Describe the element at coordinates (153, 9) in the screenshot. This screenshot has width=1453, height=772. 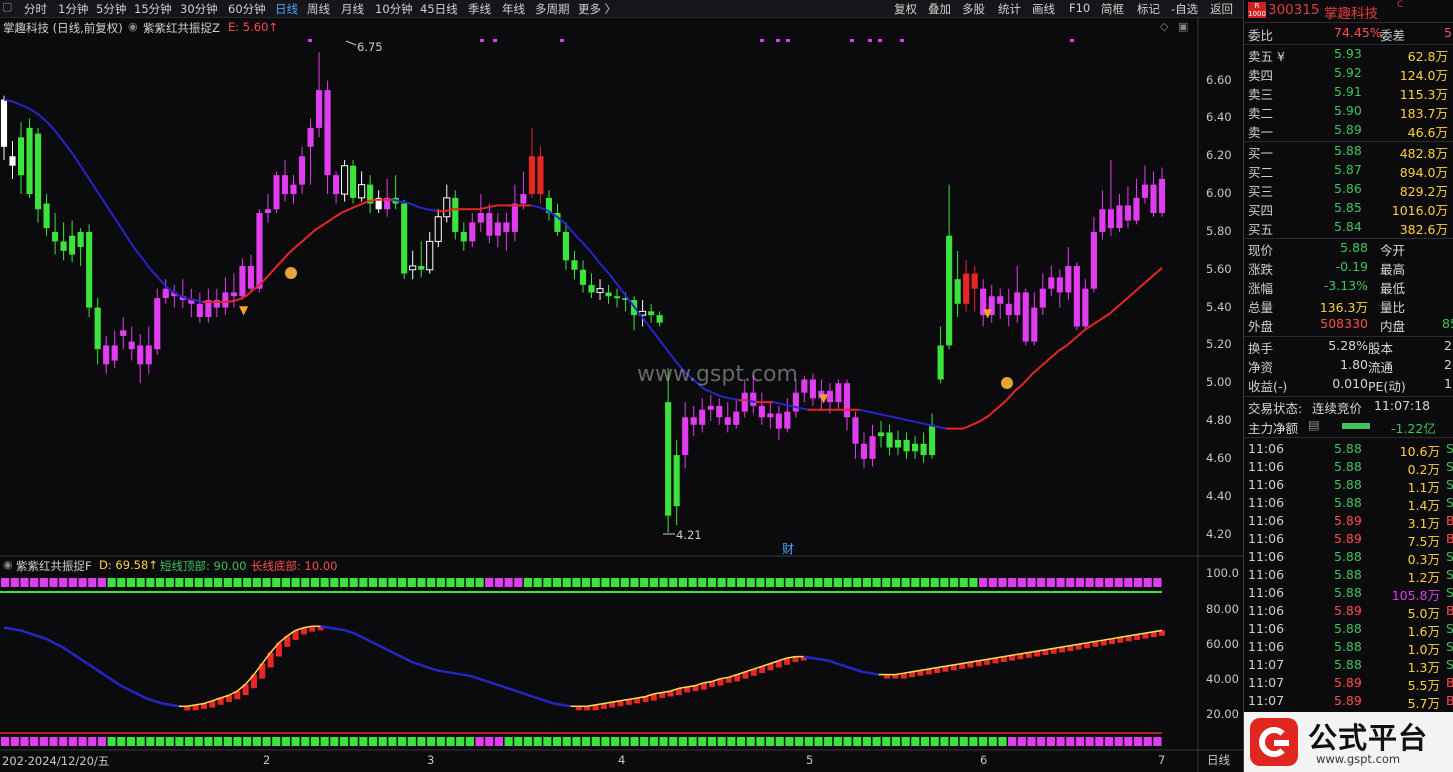
I see `period-tab-3: 15分钟` at that location.